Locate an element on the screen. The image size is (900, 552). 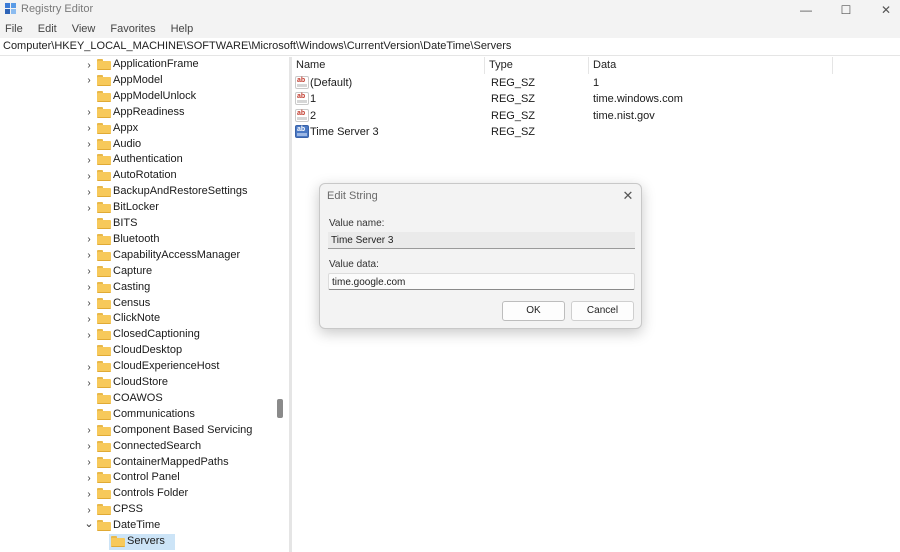
tree-item: › ContainerMappedPaths is located at coordinates (137, 463).